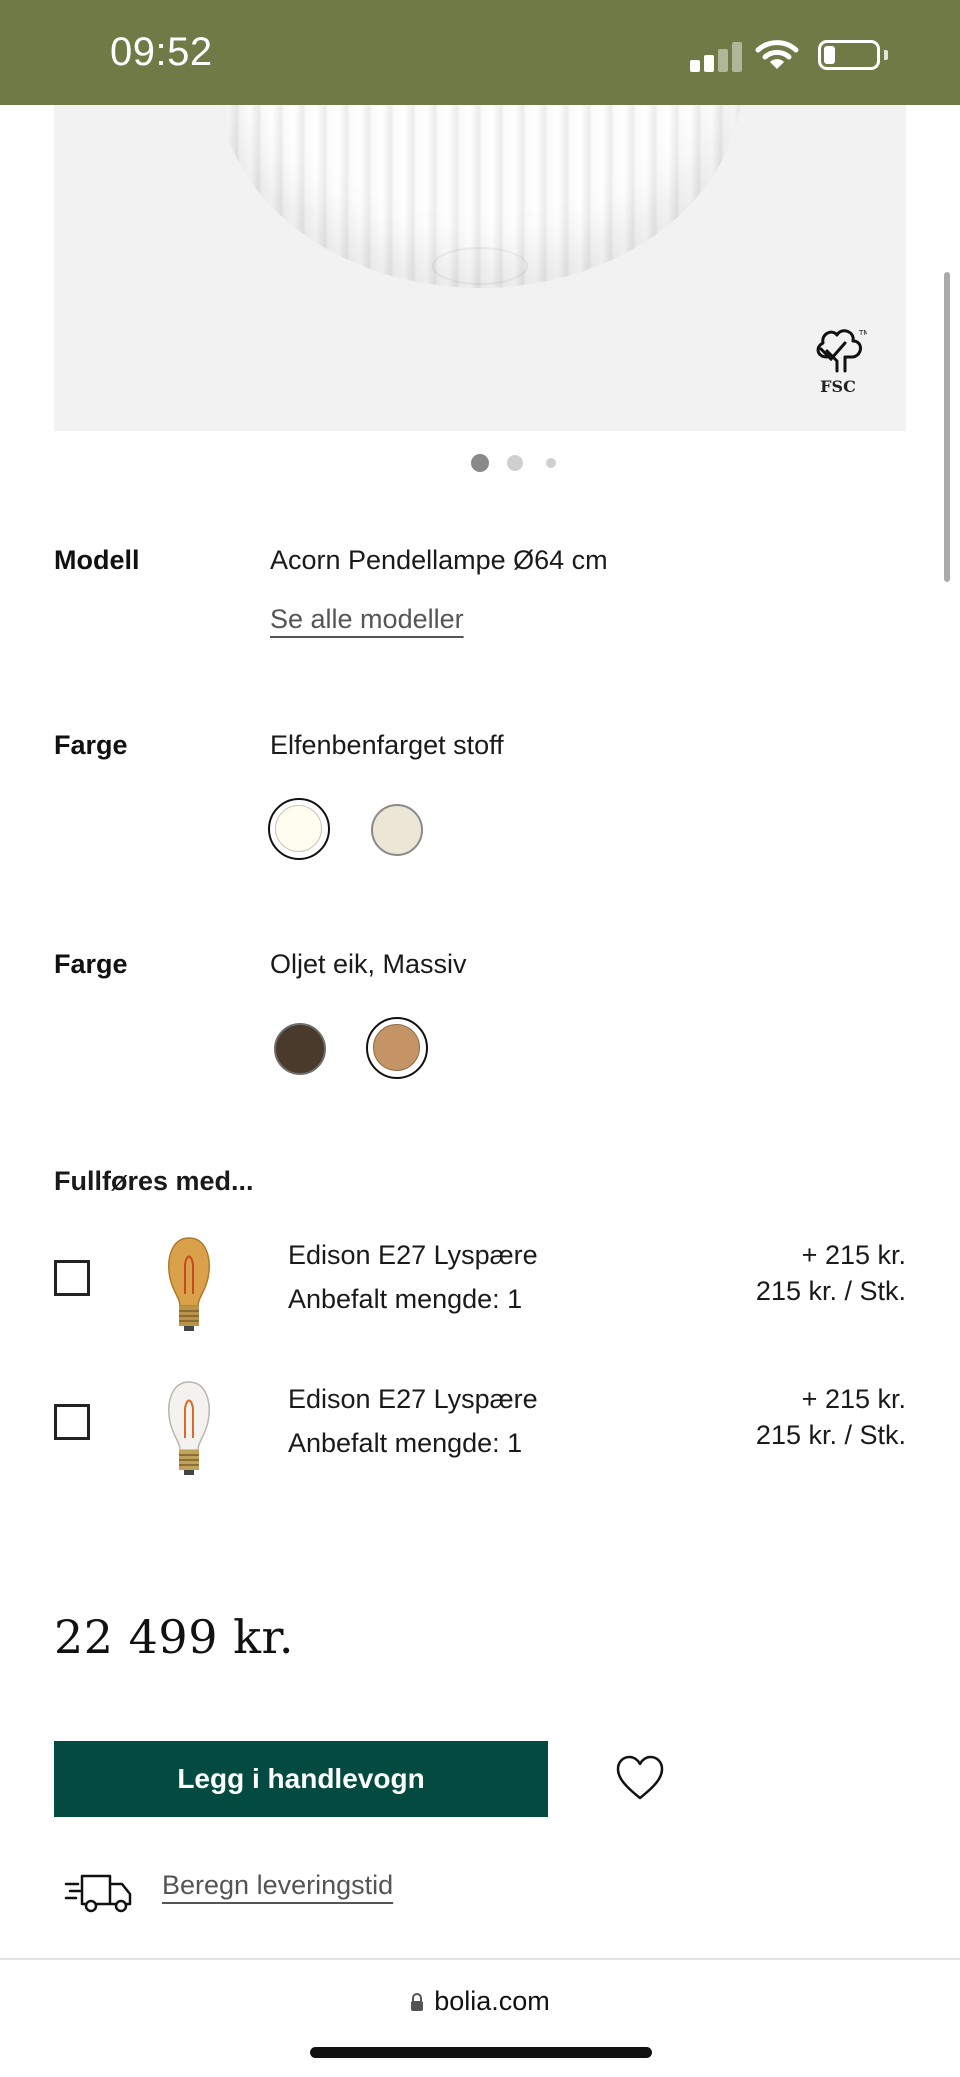 This screenshot has height=2077, width=960. What do you see at coordinates (189, 1284) in the screenshot?
I see `amber-bulb-icon` at bounding box center [189, 1284].